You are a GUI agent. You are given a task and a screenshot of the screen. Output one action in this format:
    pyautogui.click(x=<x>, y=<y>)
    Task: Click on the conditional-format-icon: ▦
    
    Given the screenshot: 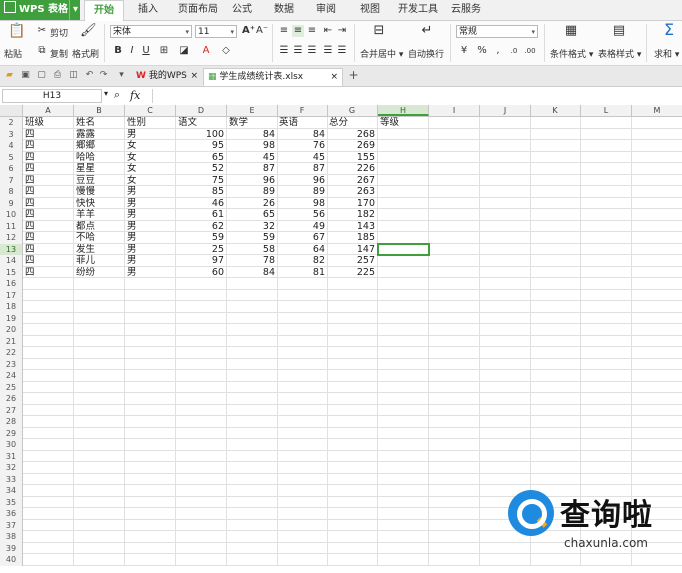 What is the action you would take?
    pyautogui.click(x=571, y=32)
    